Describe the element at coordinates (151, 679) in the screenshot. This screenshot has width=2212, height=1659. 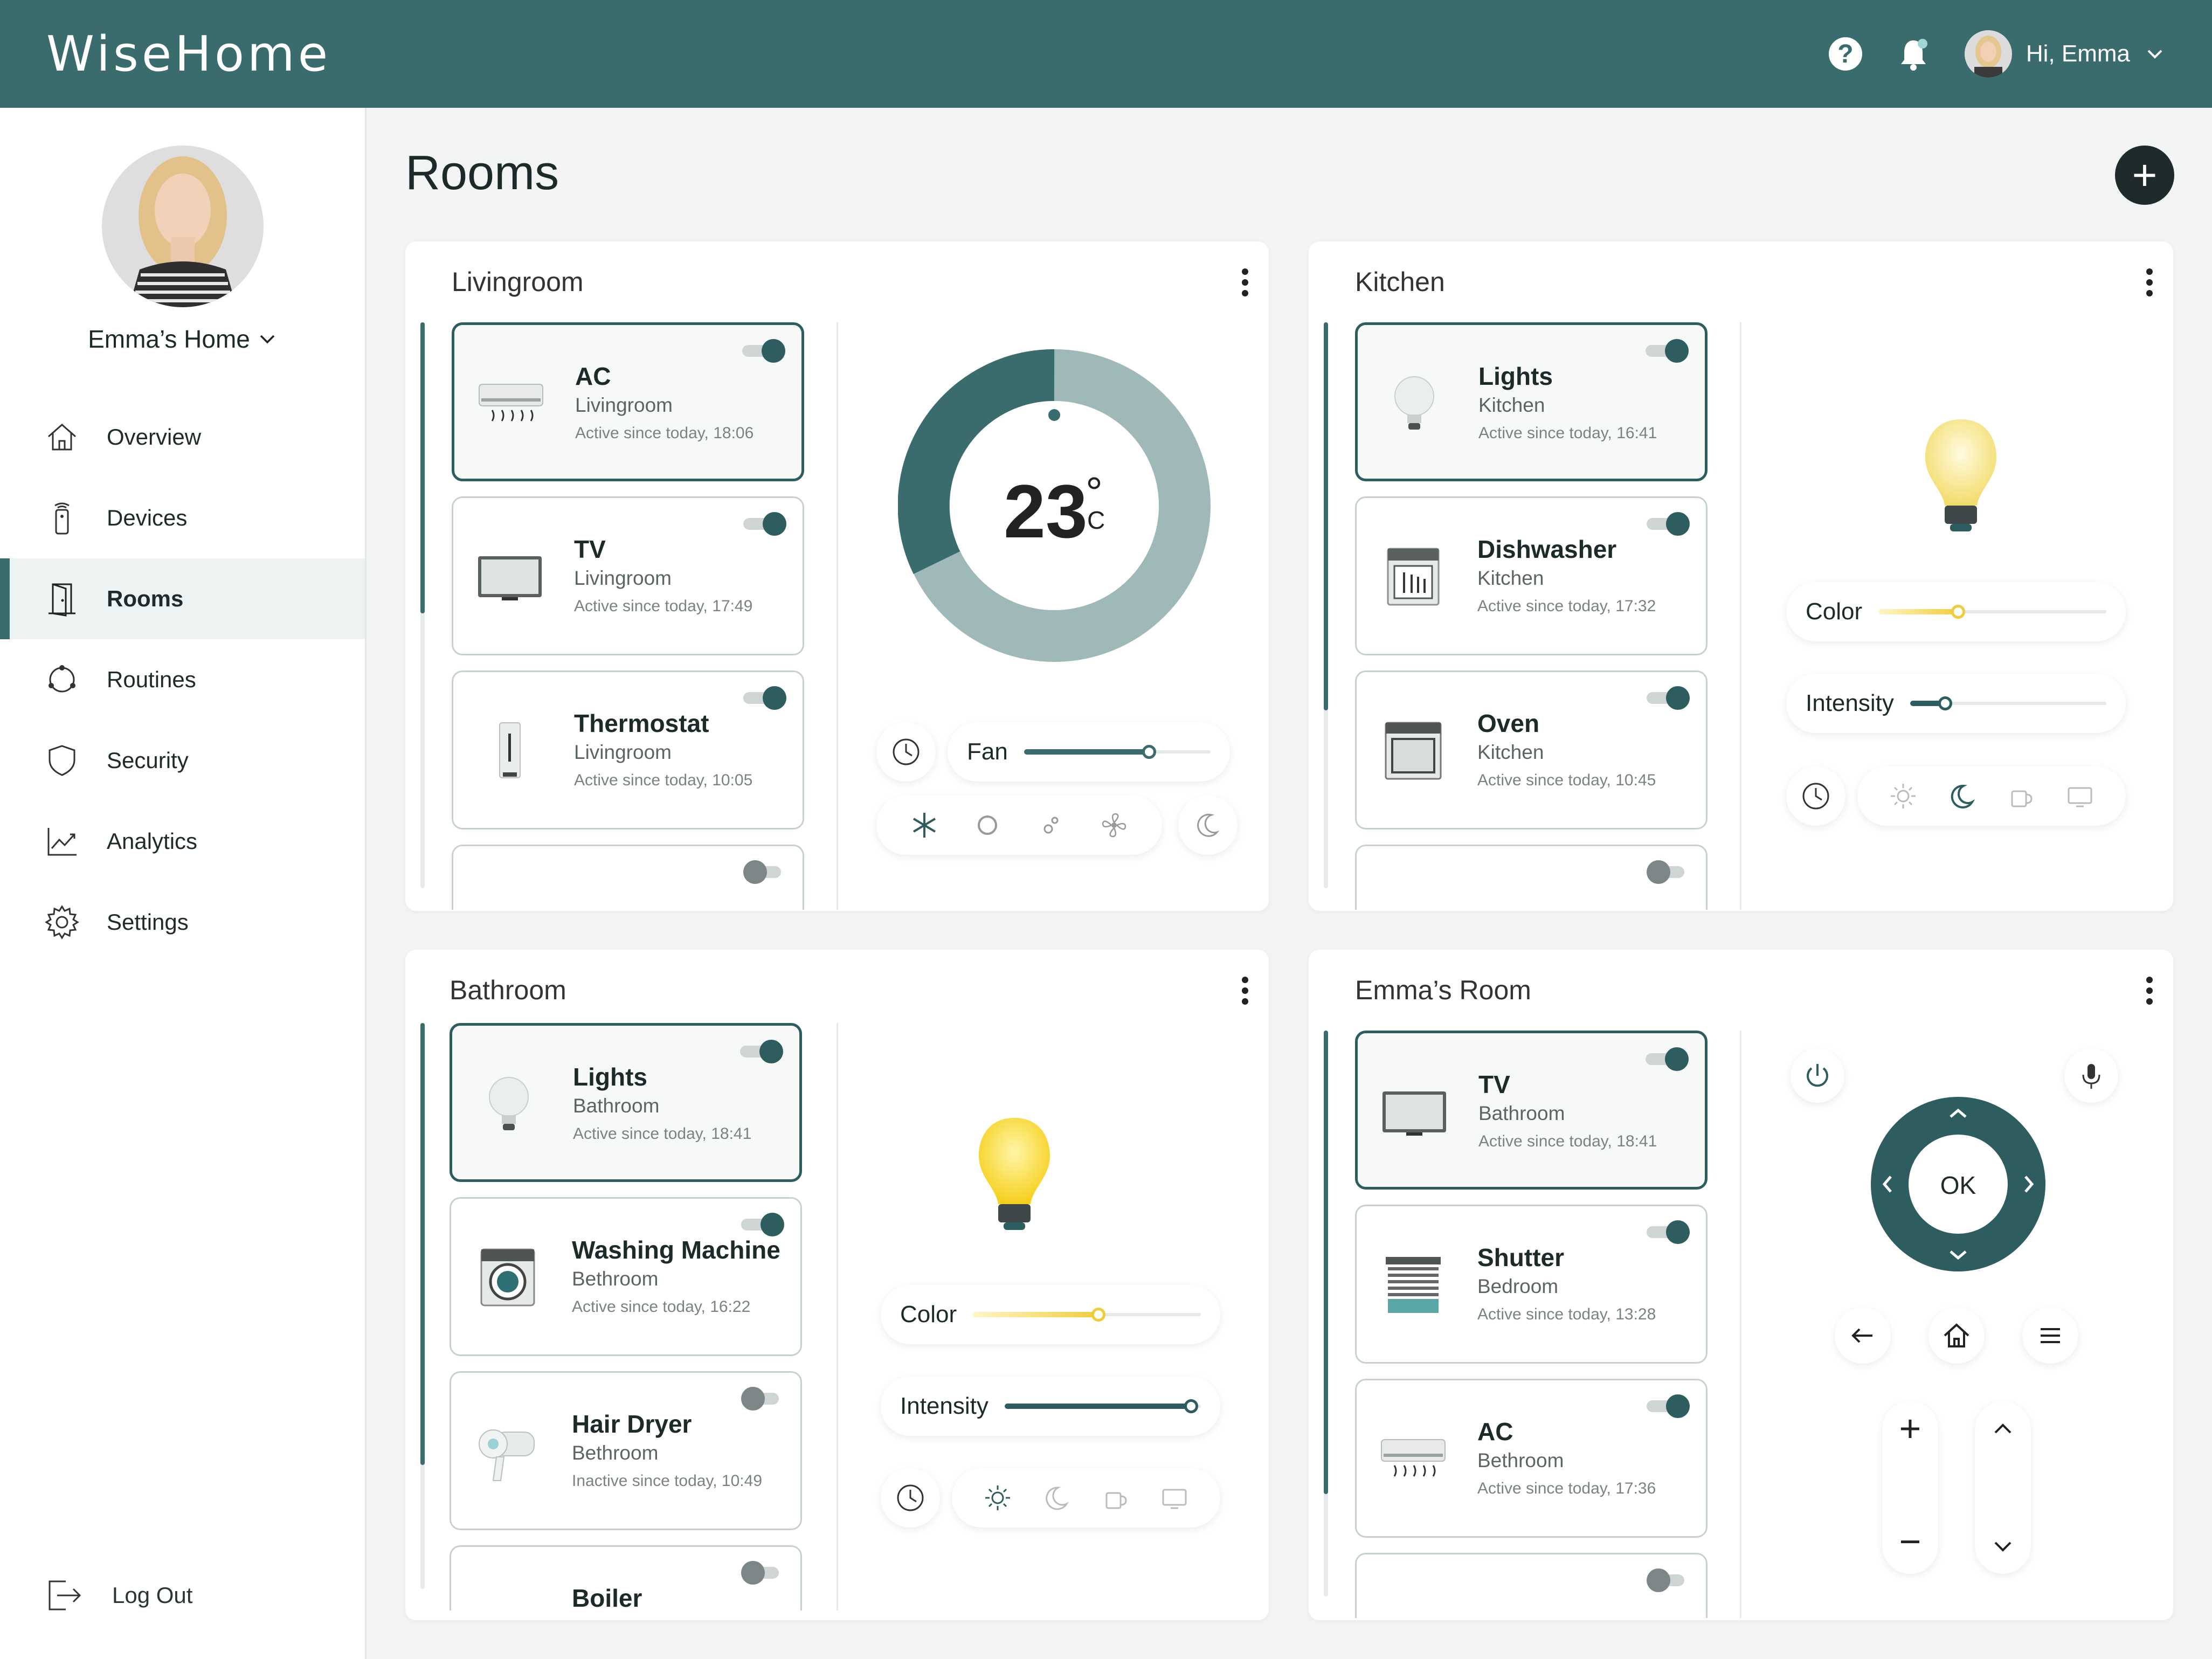
I see `sidebar-item-label: Routines` at that location.